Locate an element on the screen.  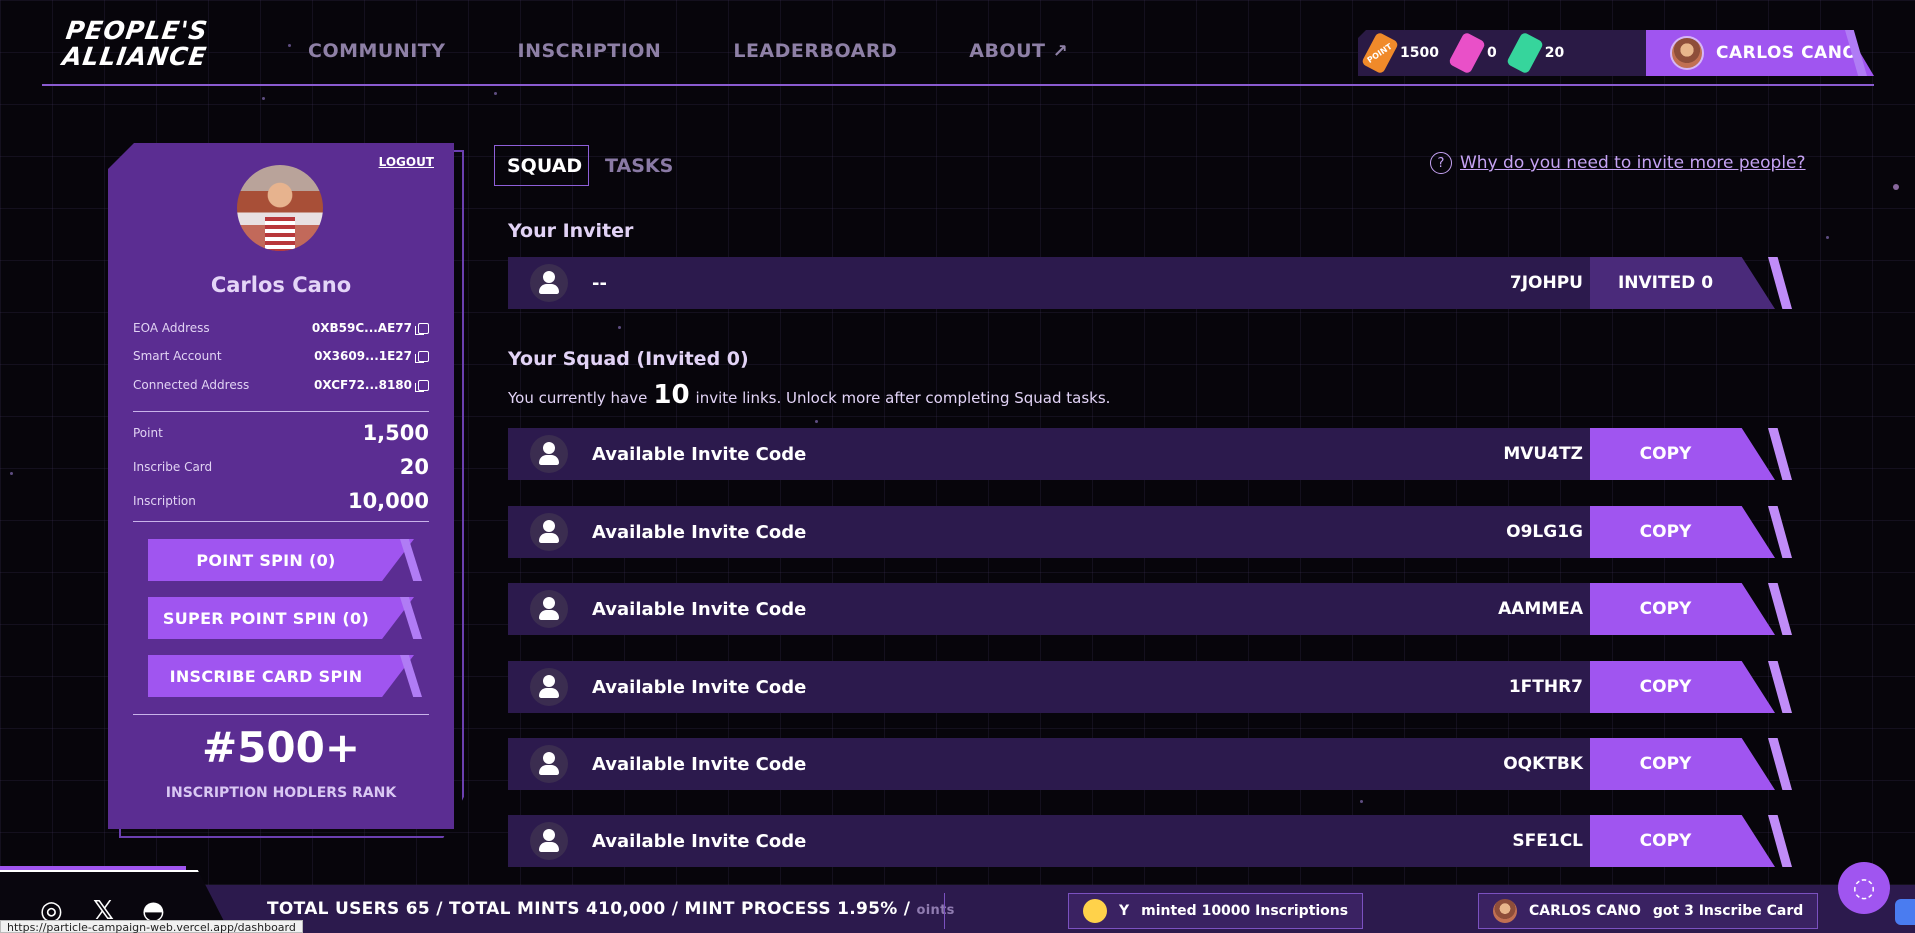
connected-address-value: 0XCF72...8180 is located at coordinates (363, 385).